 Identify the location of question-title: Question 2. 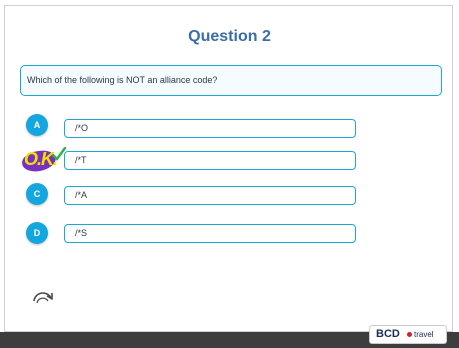
(229, 36).